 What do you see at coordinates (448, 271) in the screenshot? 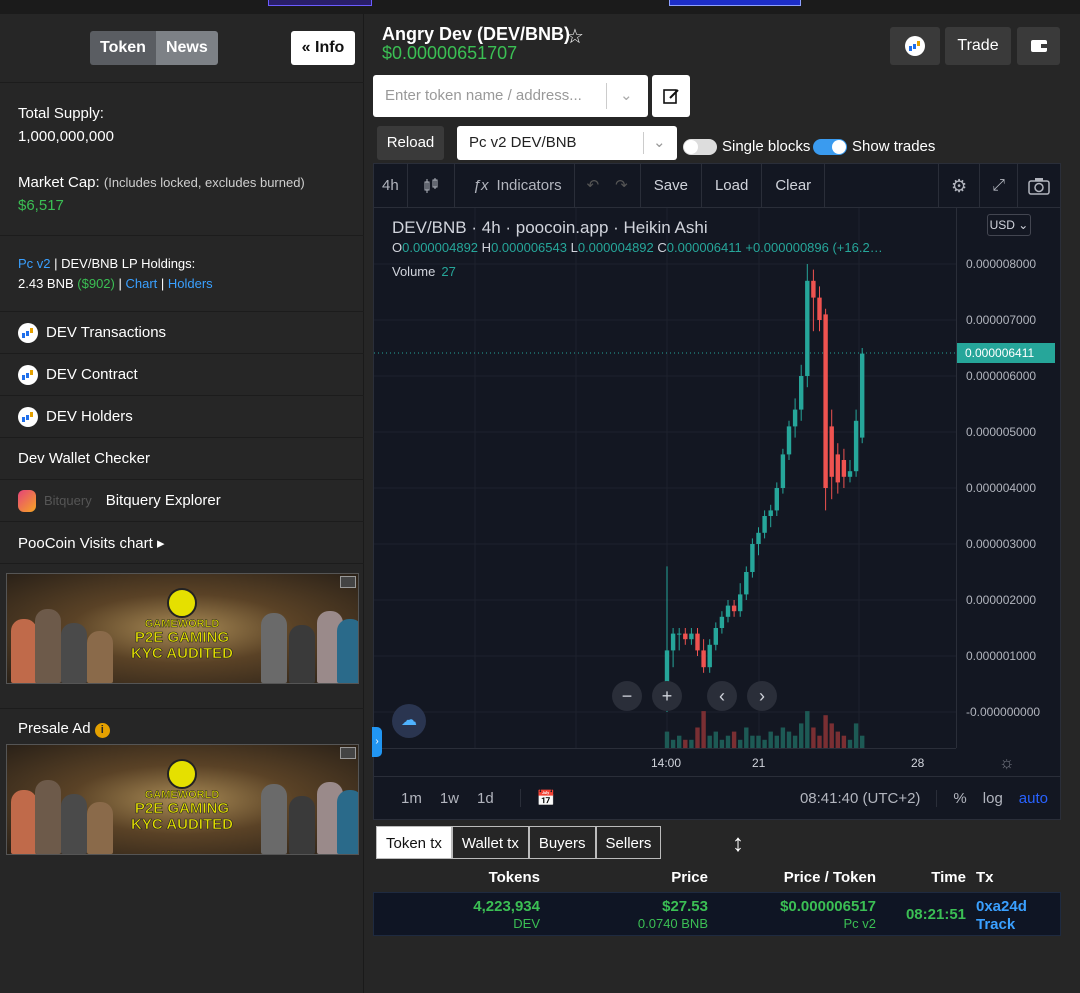
I see `volume-value: 27` at bounding box center [448, 271].